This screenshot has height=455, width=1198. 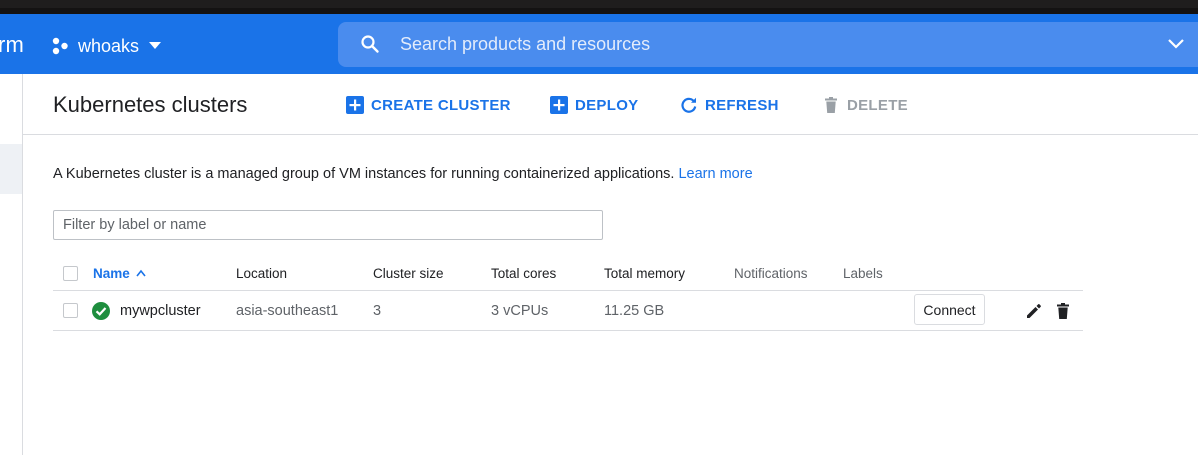 I want to click on search-bar, so click(x=768, y=44).